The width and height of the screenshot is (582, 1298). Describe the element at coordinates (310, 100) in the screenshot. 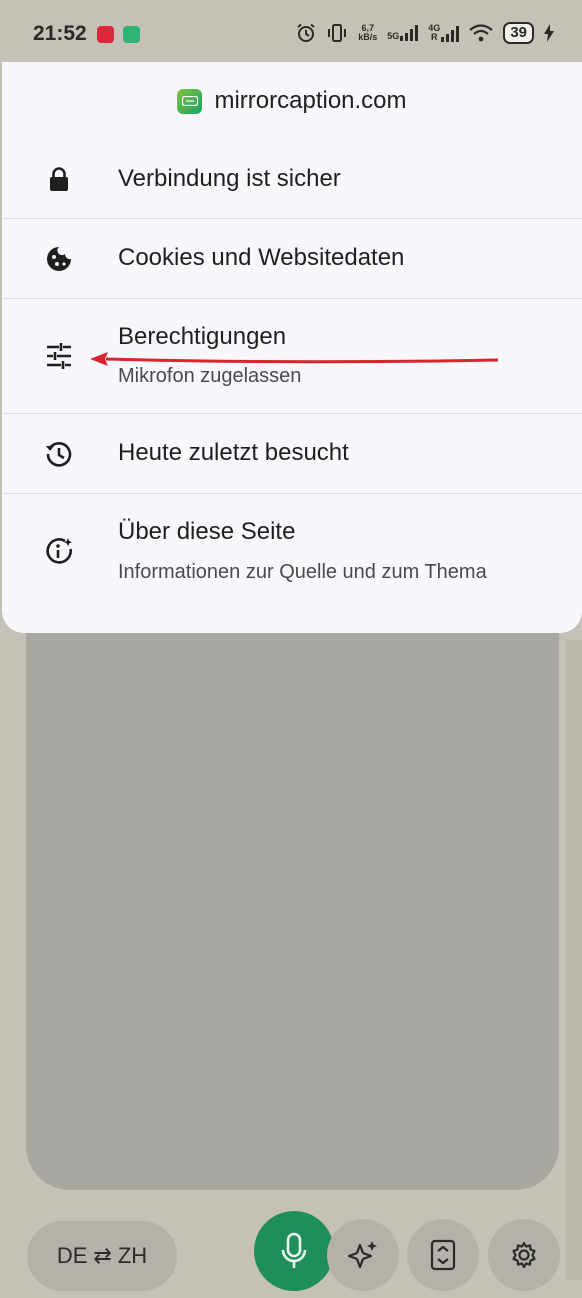

I see `site-domain: mirrorcaption.com` at that location.